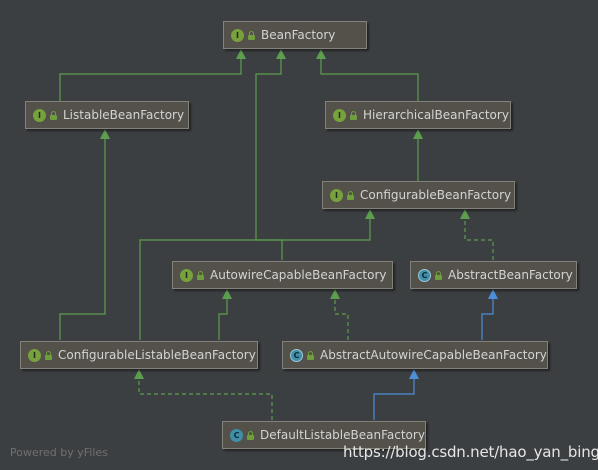 Image resolution: width=598 pixels, height=470 pixels. What do you see at coordinates (479, 236) in the screenshot?
I see `edge-abstract-to-configurable` at bounding box center [479, 236].